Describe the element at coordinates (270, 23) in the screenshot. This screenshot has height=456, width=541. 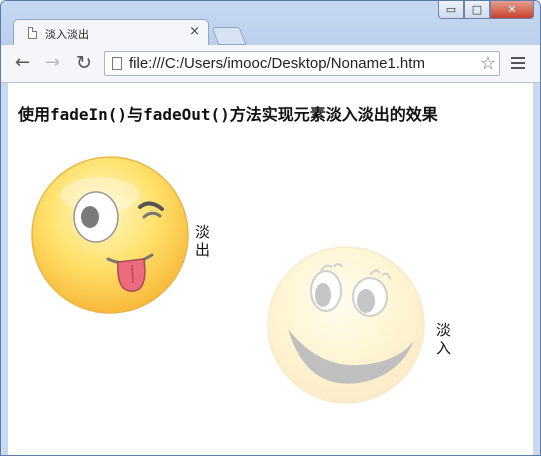
I see `tab-strip: 淡入淡出 × ▭ □ ✕` at that location.